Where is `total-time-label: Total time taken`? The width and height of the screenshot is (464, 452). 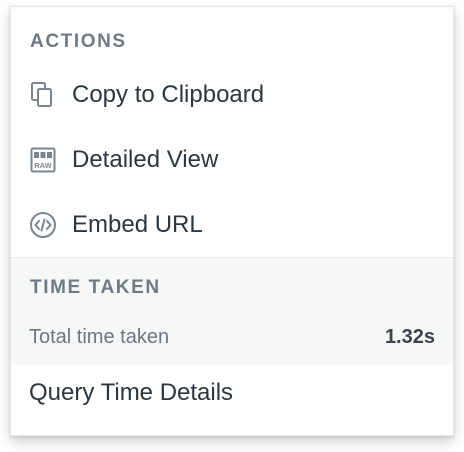
total-time-label: Total time taken is located at coordinates (99, 336).